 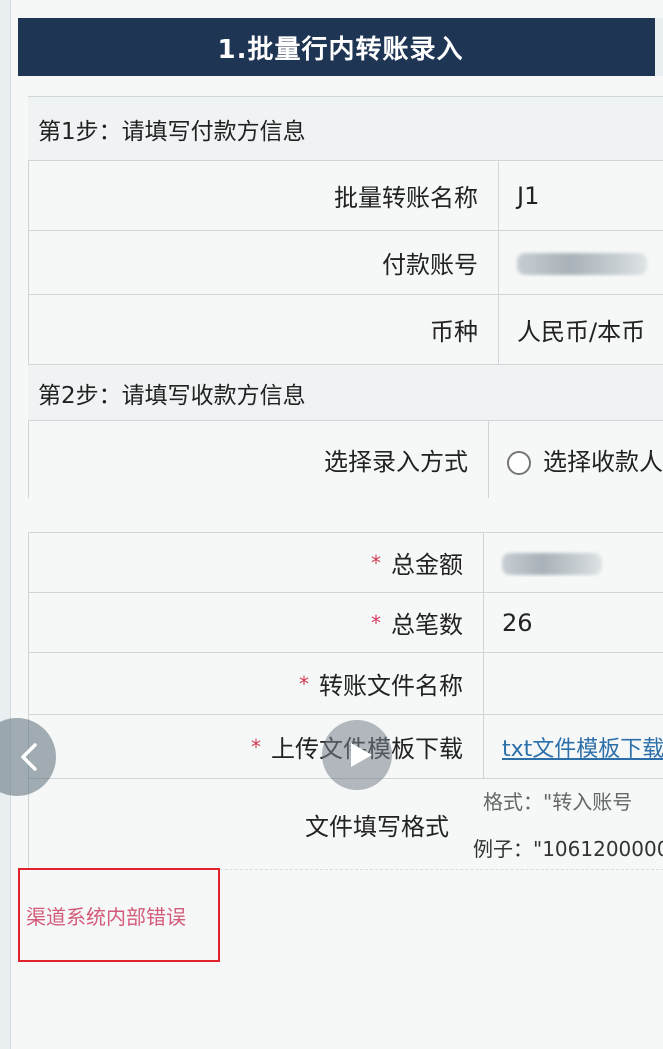 I want to click on template-download-cell: txt文件模板下载, so click(x=573, y=747).